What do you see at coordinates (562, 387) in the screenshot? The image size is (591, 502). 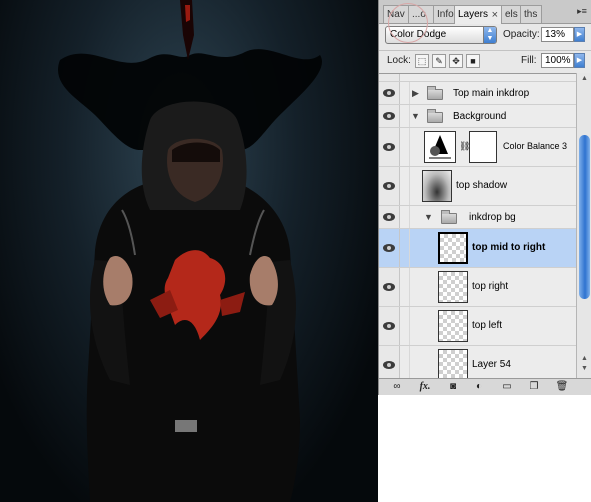 I see `trash-icon: 🗑` at bounding box center [562, 387].